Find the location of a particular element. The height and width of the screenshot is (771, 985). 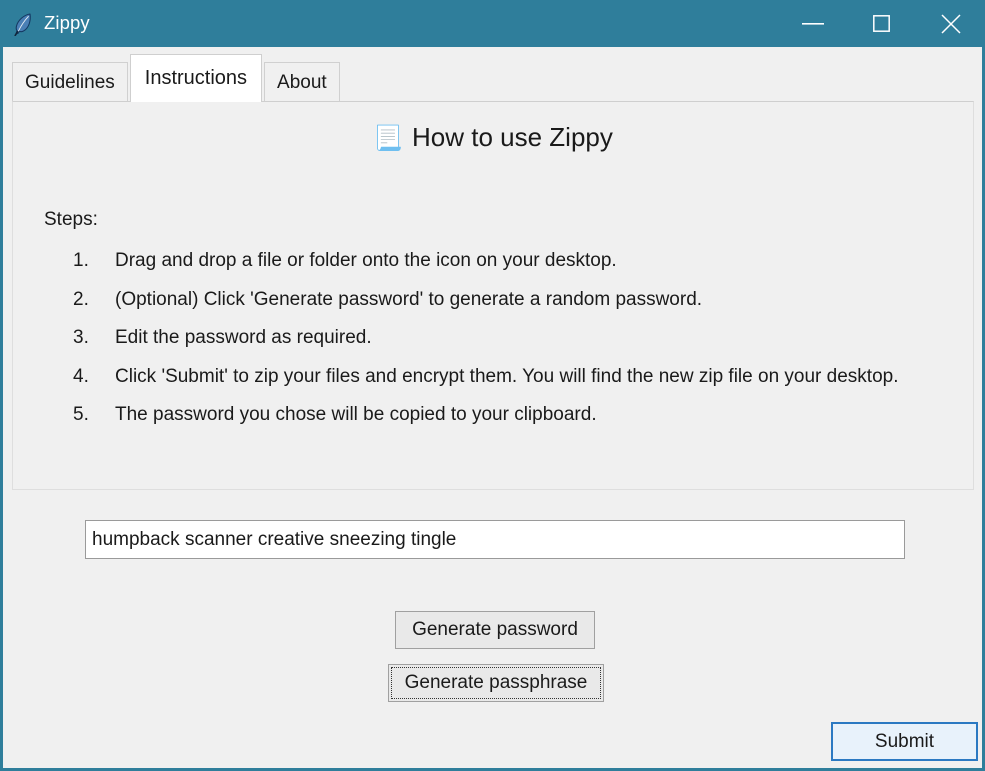

password-input is located at coordinates (495, 539).